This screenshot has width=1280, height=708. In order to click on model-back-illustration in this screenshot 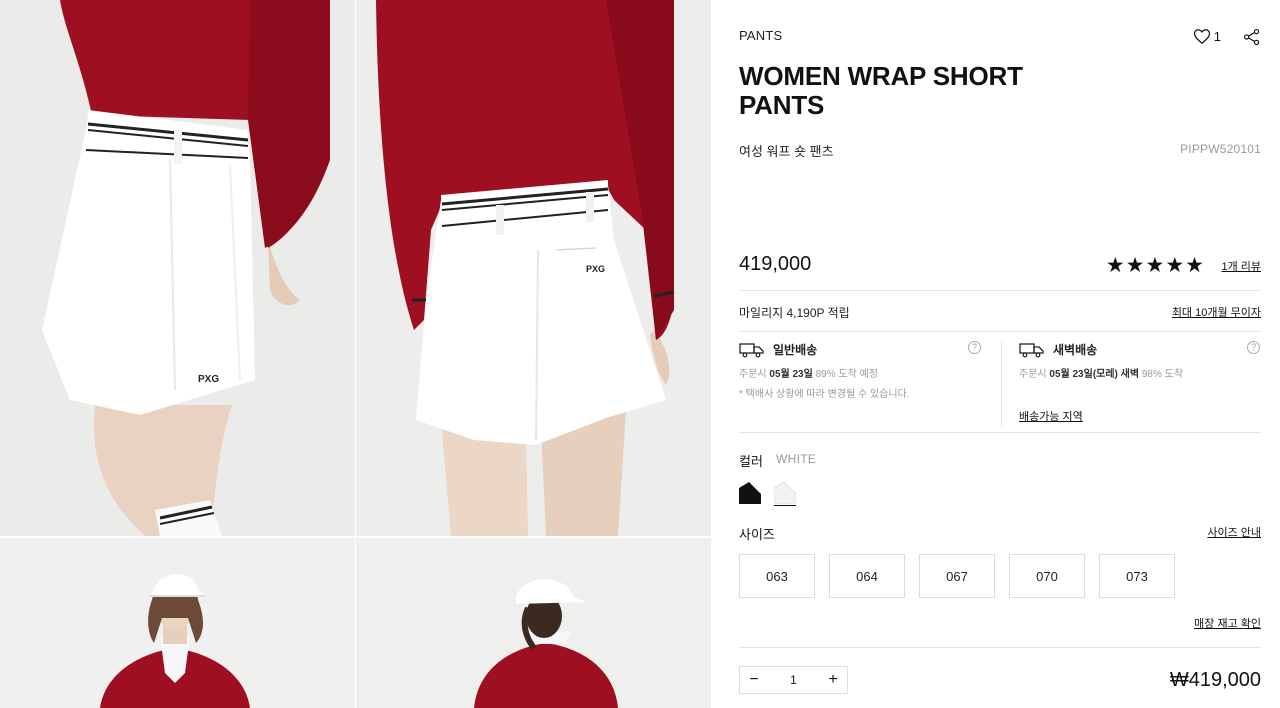, I will do `click(546, 643)`.